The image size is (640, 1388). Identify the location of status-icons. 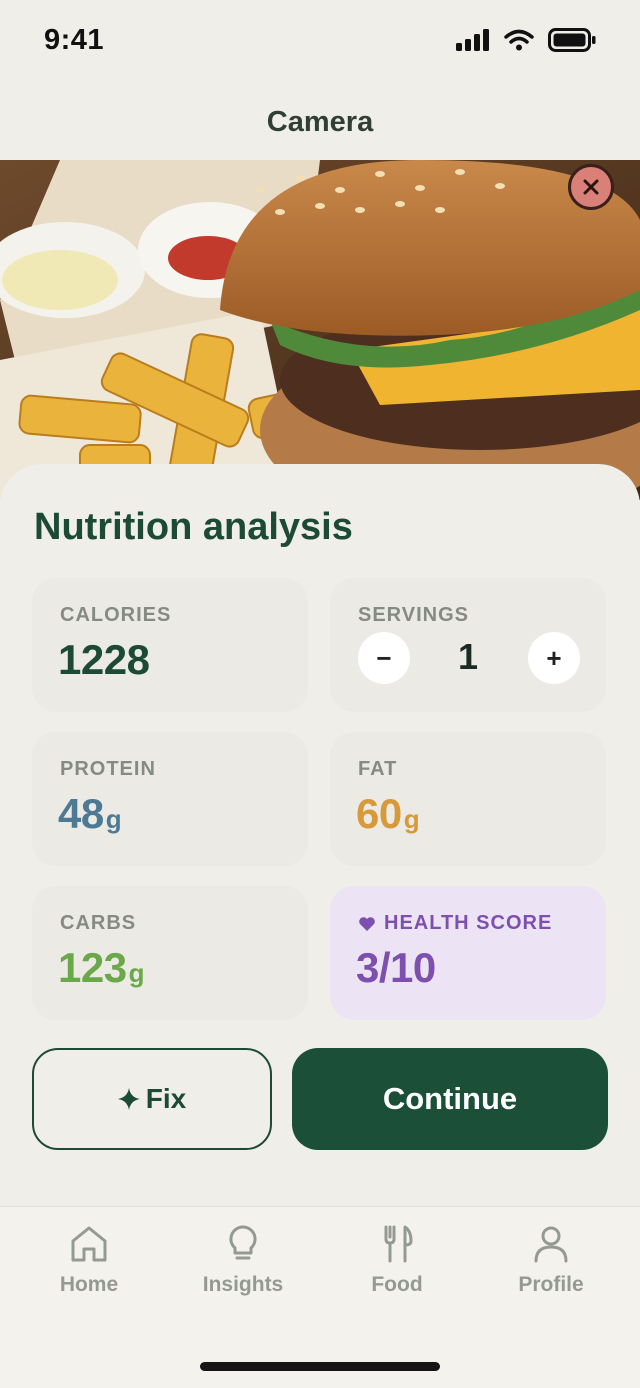
(526, 40).